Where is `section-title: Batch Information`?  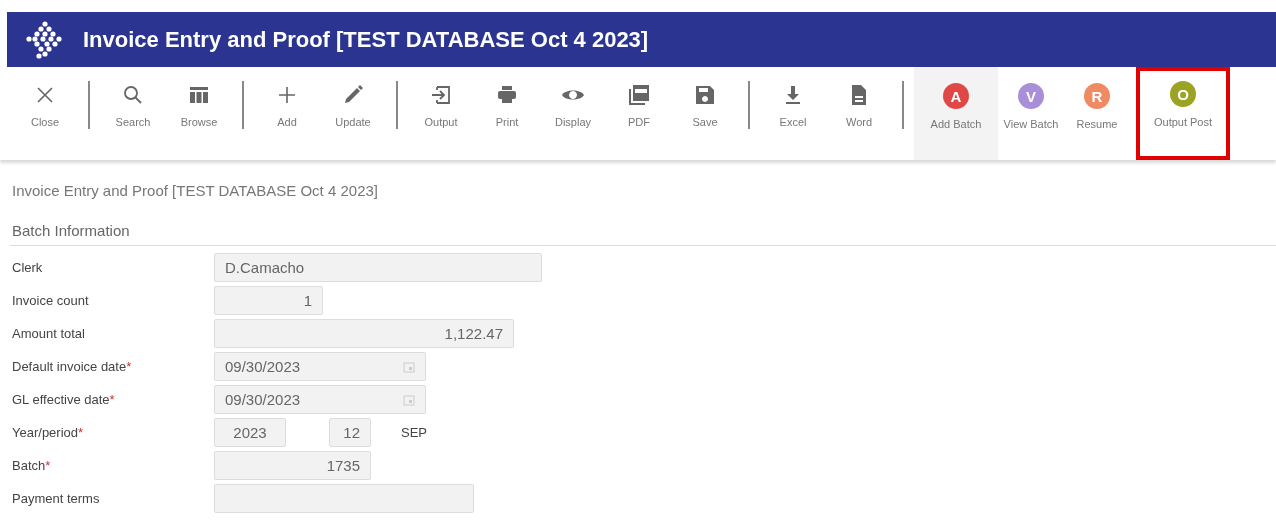 section-title: Batch Information is located at coordinates (643, 234).